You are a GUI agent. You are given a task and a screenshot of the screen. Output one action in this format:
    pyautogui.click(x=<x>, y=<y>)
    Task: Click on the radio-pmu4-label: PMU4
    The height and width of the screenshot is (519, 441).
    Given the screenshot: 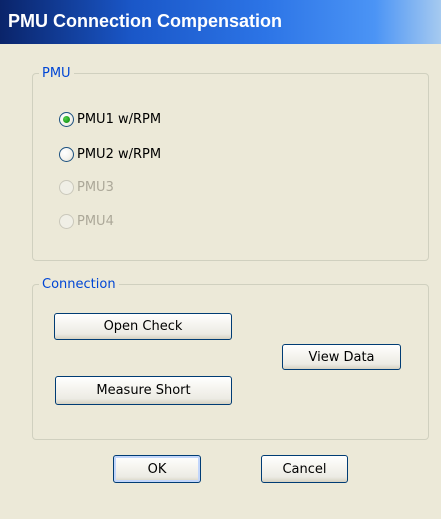 What is the action you would take?
    pyautogui.click(x=95, y=221)
    